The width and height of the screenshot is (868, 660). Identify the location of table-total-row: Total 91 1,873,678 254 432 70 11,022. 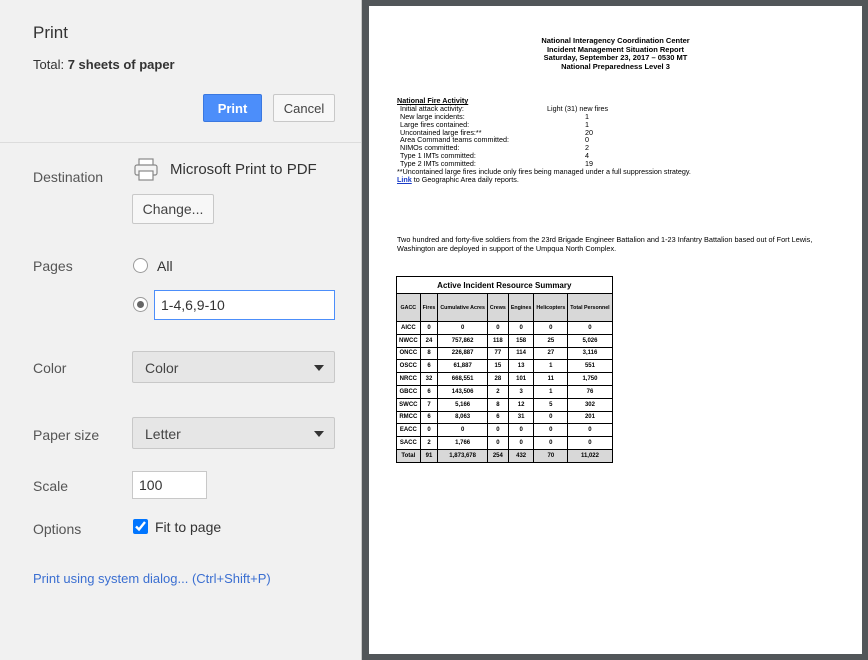
(504, 455).